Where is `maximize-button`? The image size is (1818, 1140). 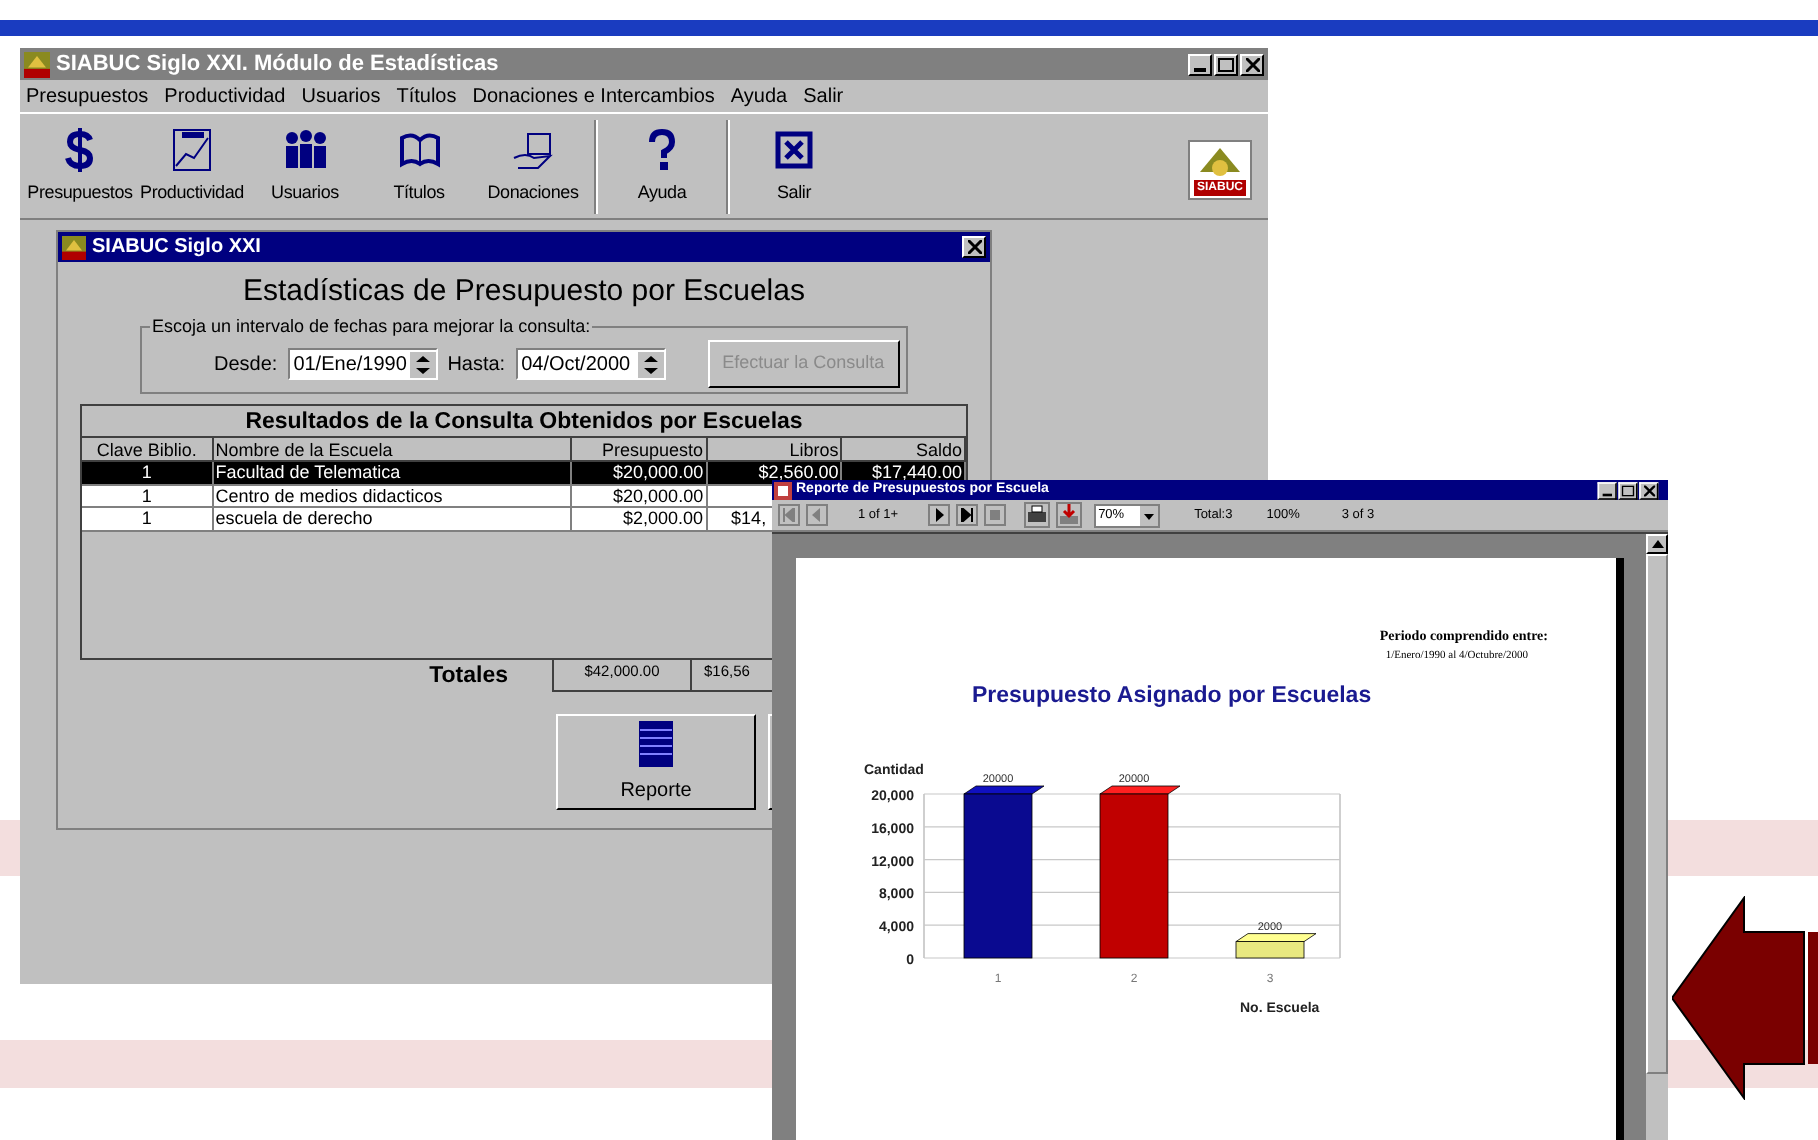 maximize-button is located at coordinates (1628, 490).